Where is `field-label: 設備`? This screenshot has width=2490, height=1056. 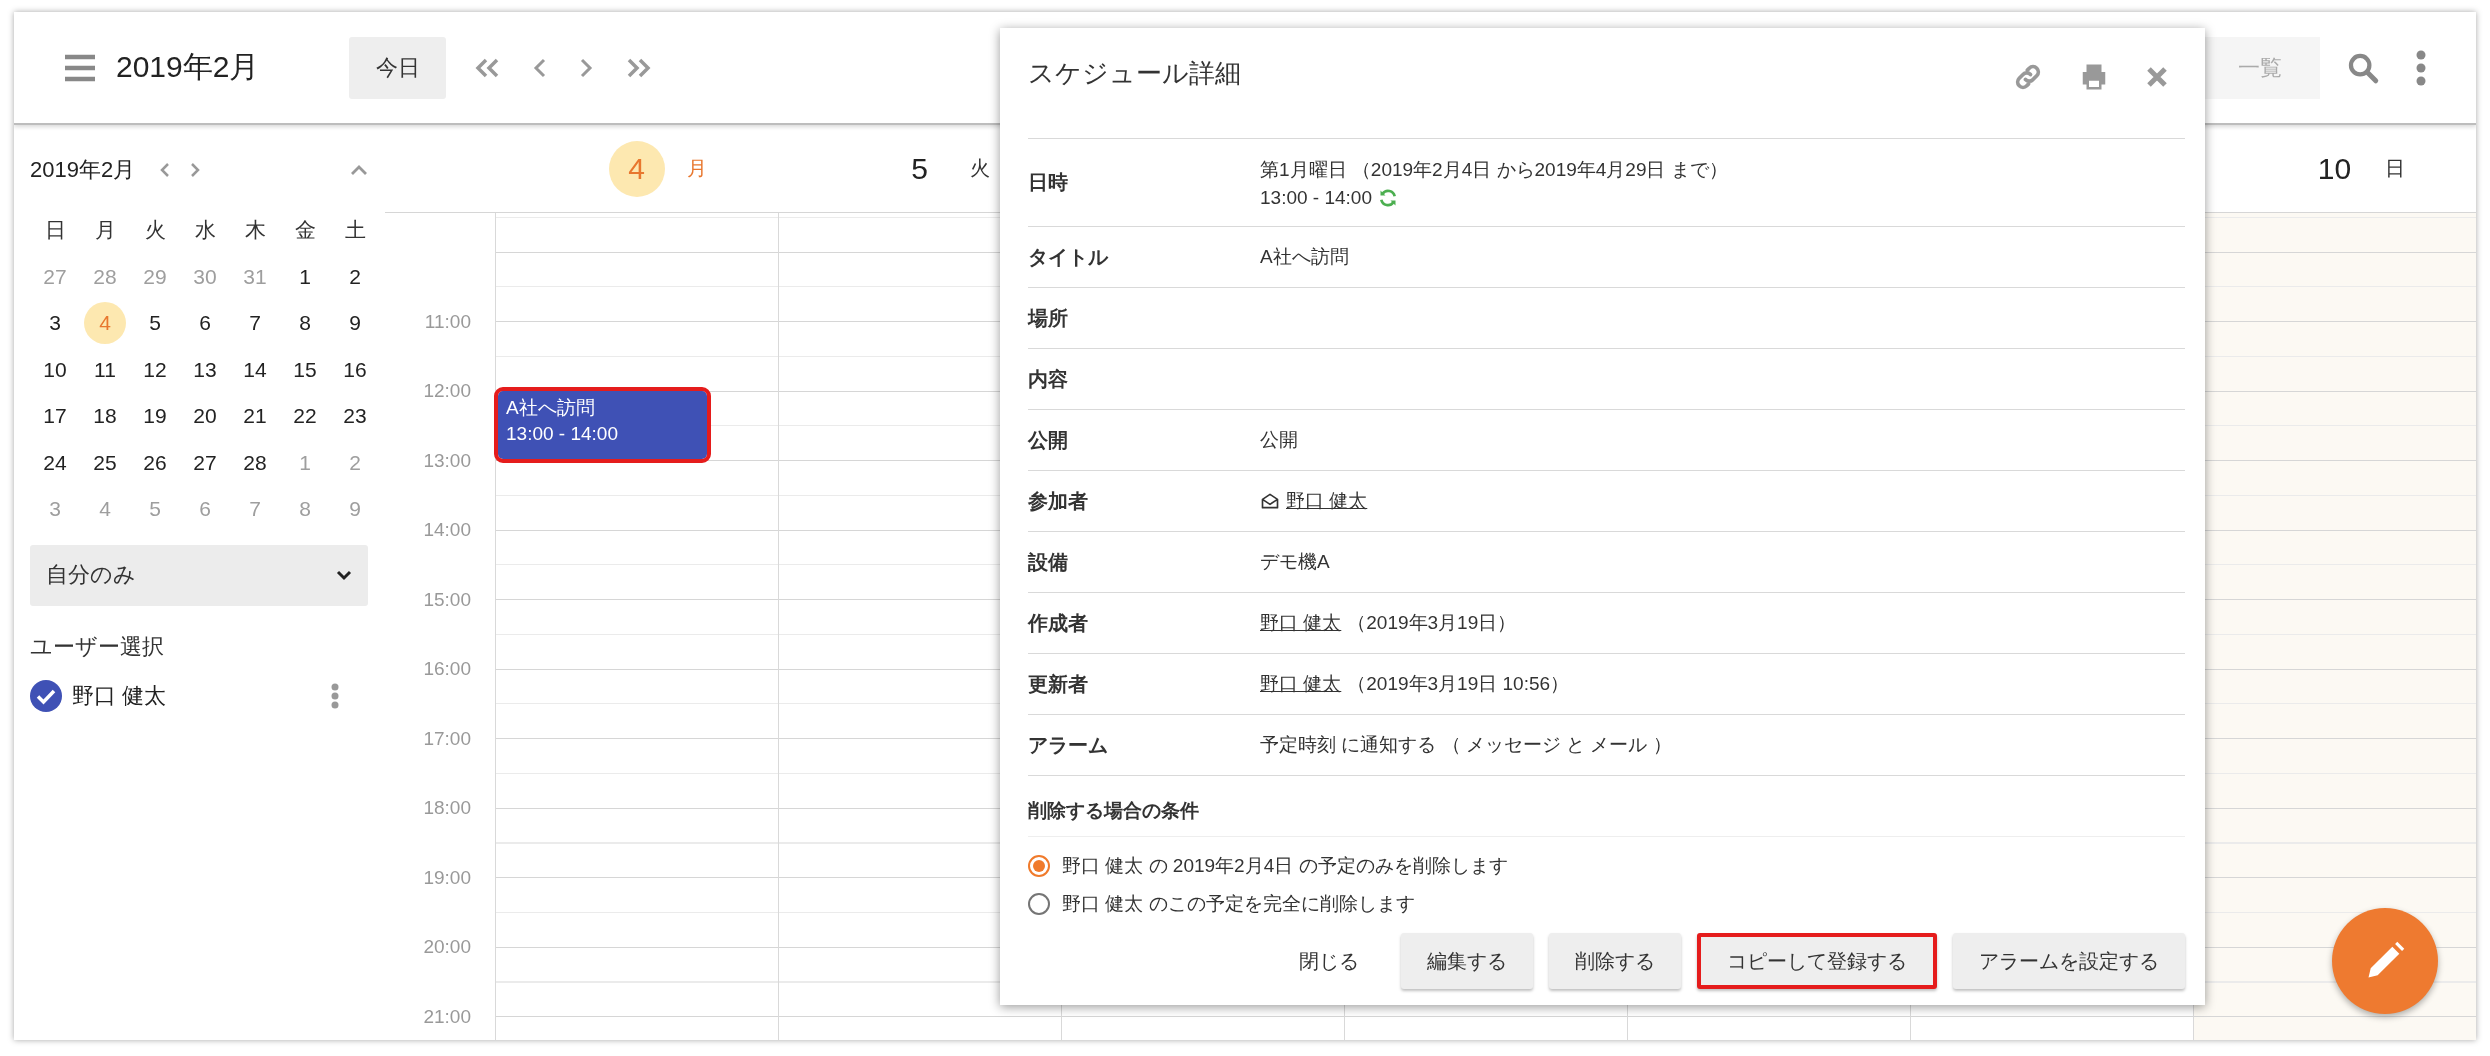 field-label: 設備 is located at coordinates (1048, 562).